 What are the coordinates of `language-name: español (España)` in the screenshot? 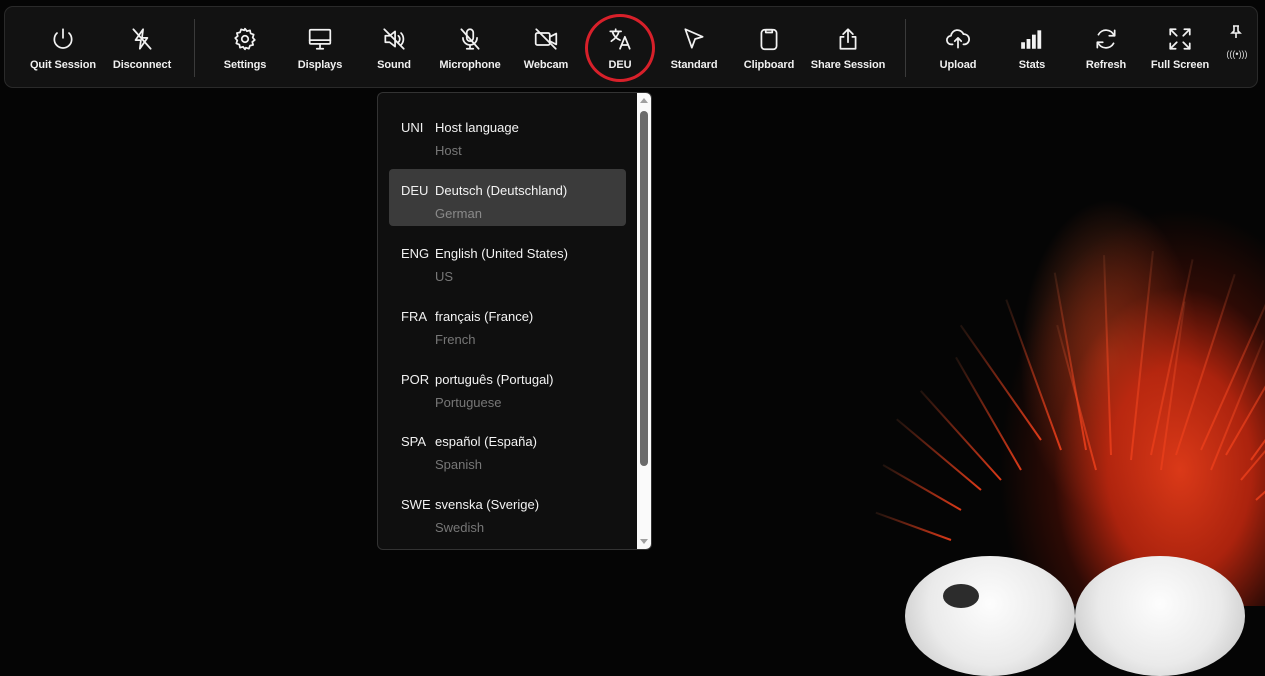 It's located at (486, 441).